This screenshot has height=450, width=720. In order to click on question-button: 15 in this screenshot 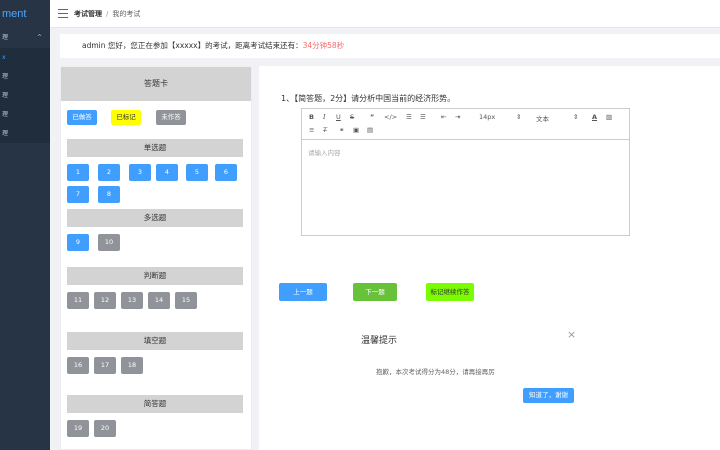, I will do `click(186, 300)`.